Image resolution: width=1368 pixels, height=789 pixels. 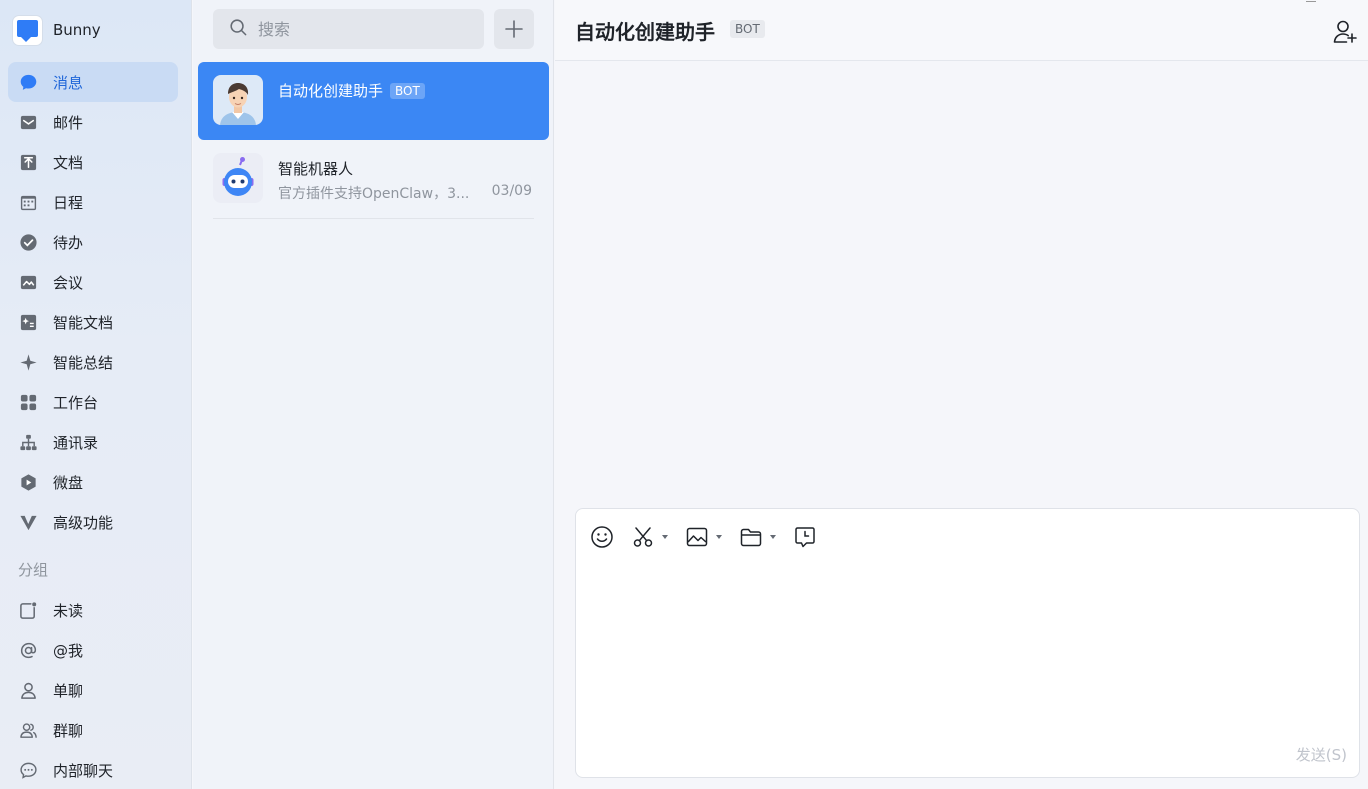 What do you see at coordinates (76, 402) in the screenshot?
I see `sidebar-item-label: 工作台` at bounding box center [76, 402].